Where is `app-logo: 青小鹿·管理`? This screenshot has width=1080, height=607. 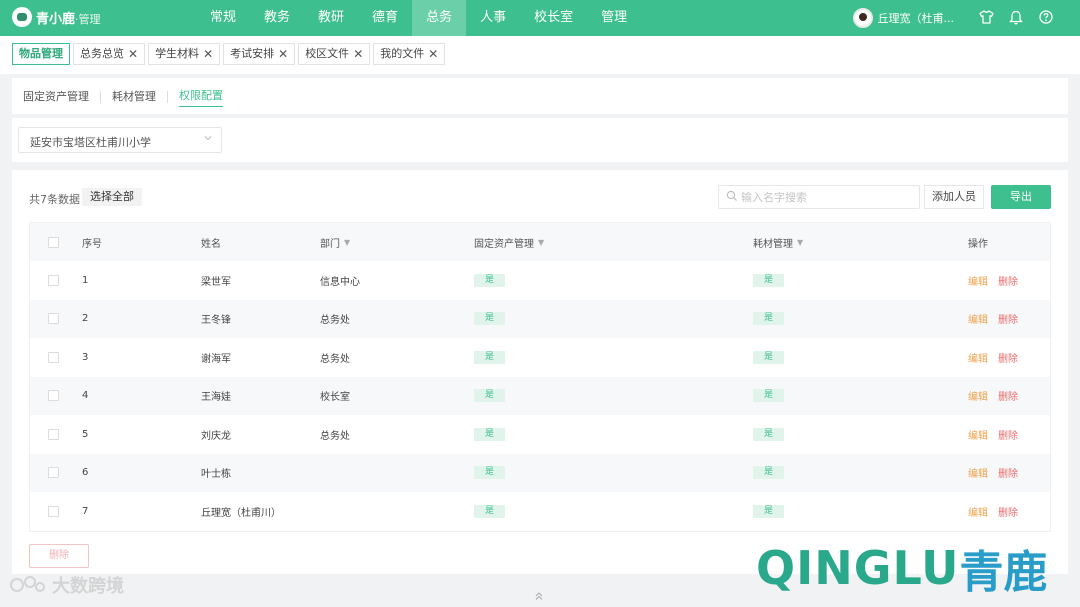
app-logo: 青小鹿·管理 is located at coordinates (56, 17).